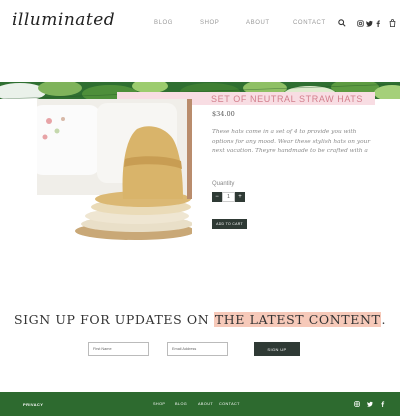  Describe the element at coordinates (287, 99) in the screenshot. I see `product-title: SET OF NEUTRAL STRAW HATS` at that location.